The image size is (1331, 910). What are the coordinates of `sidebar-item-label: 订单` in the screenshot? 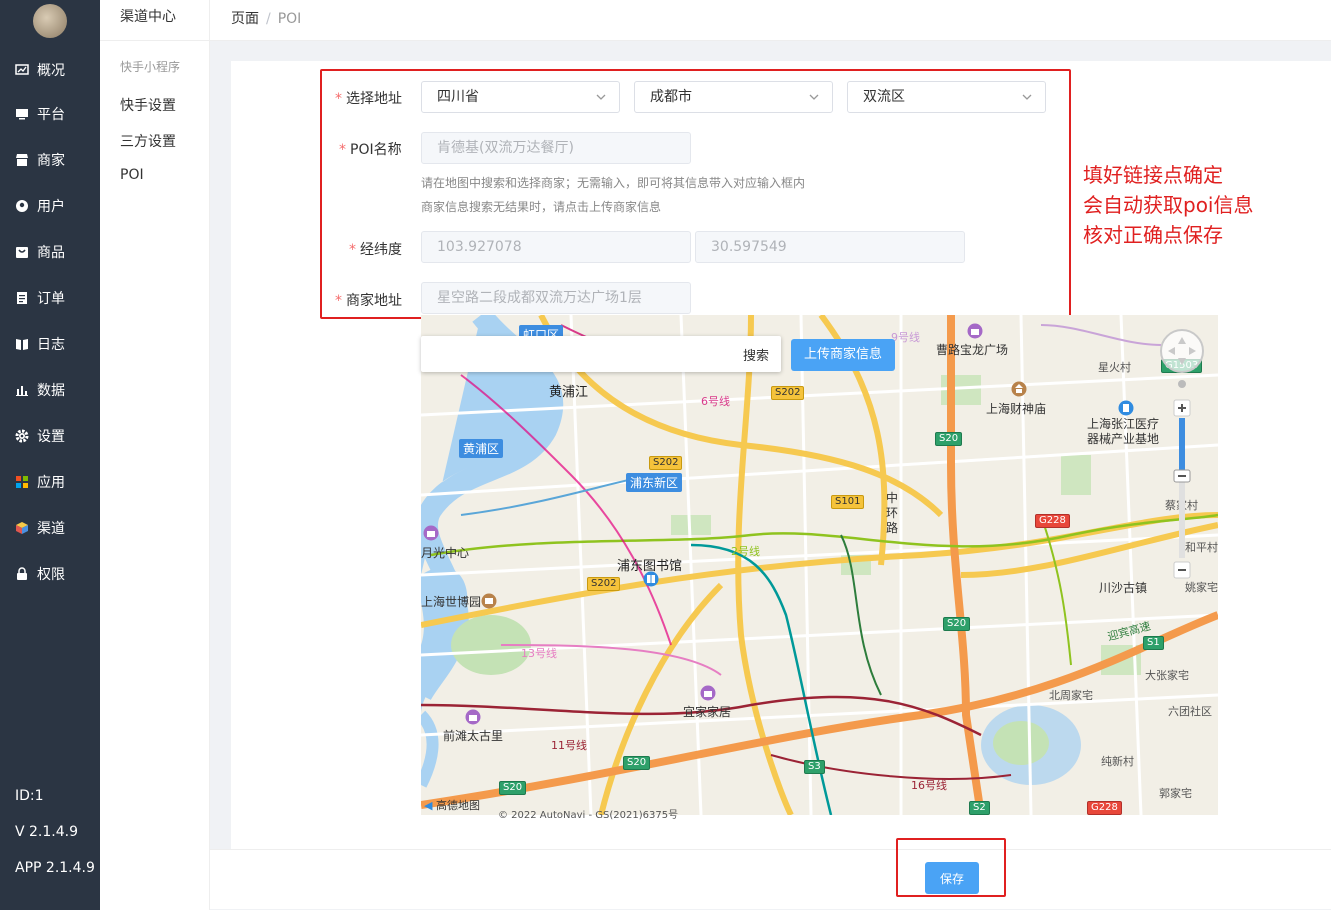 It's located at (51, 299).